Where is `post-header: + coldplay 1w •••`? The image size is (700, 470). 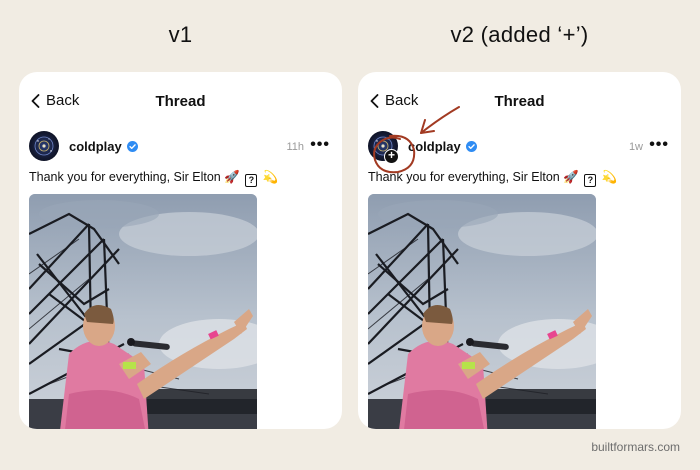
post-header: + coldplay 1w ••• is located at coordinates (519, 148).